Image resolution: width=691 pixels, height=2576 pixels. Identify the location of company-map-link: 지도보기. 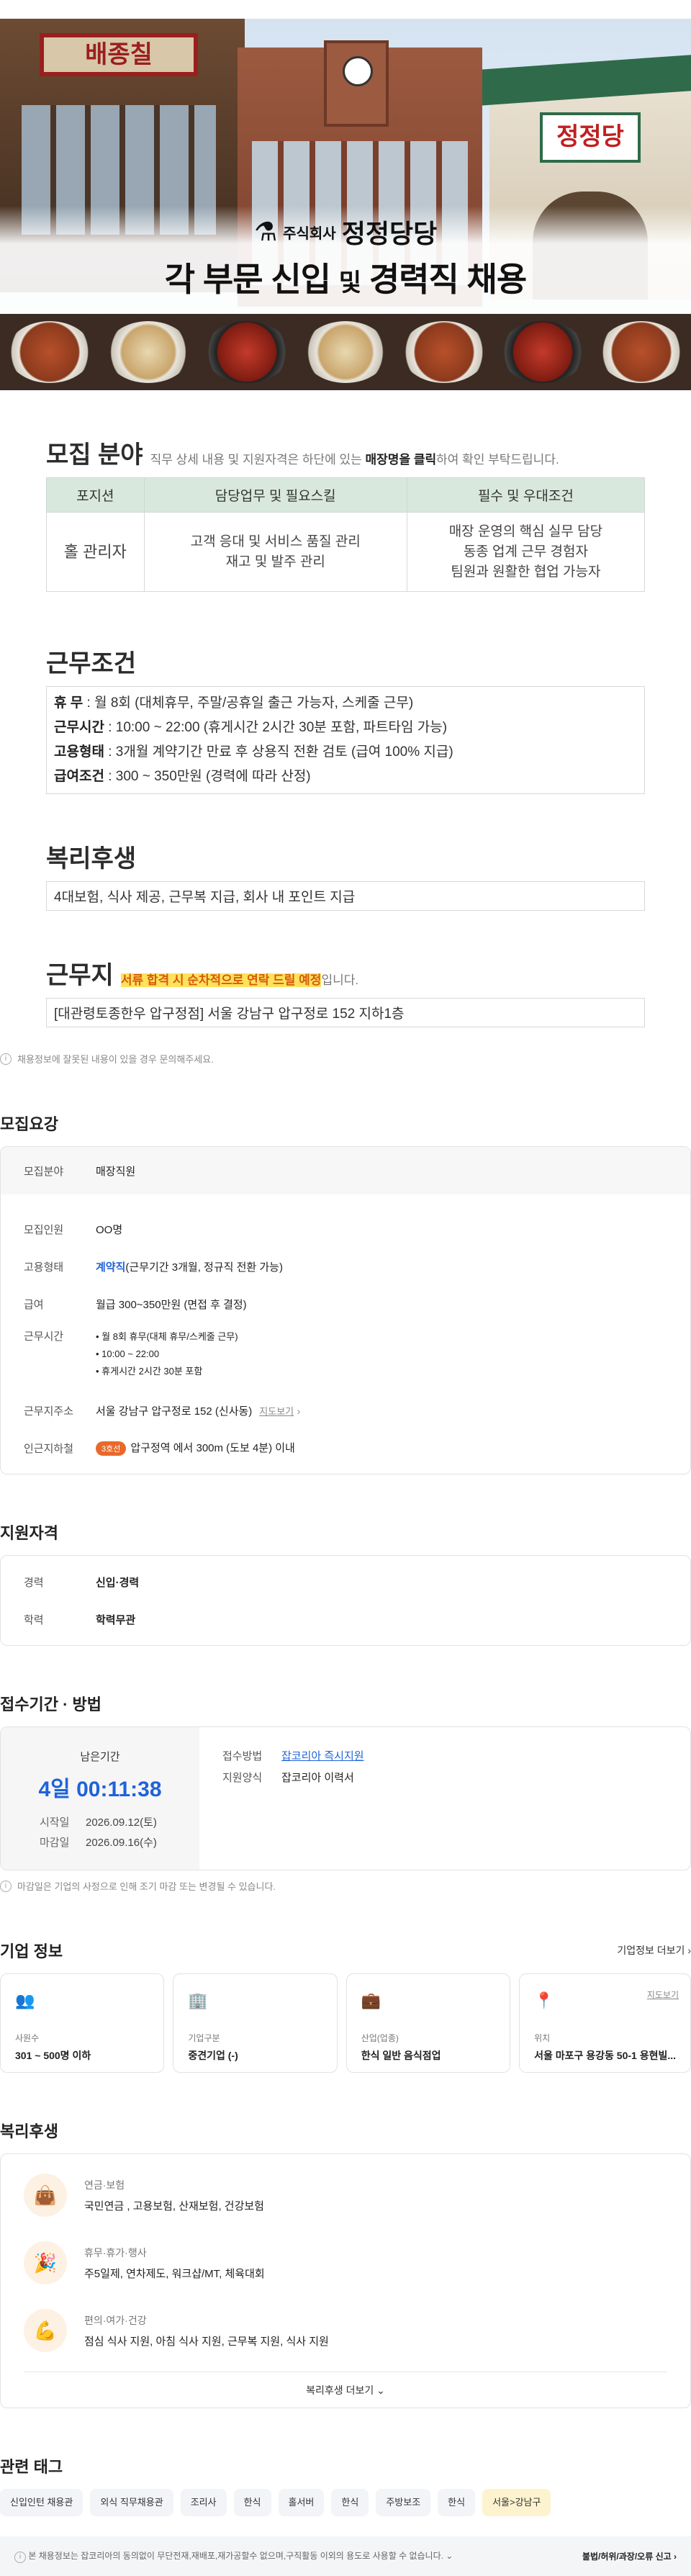
(663, 1995).